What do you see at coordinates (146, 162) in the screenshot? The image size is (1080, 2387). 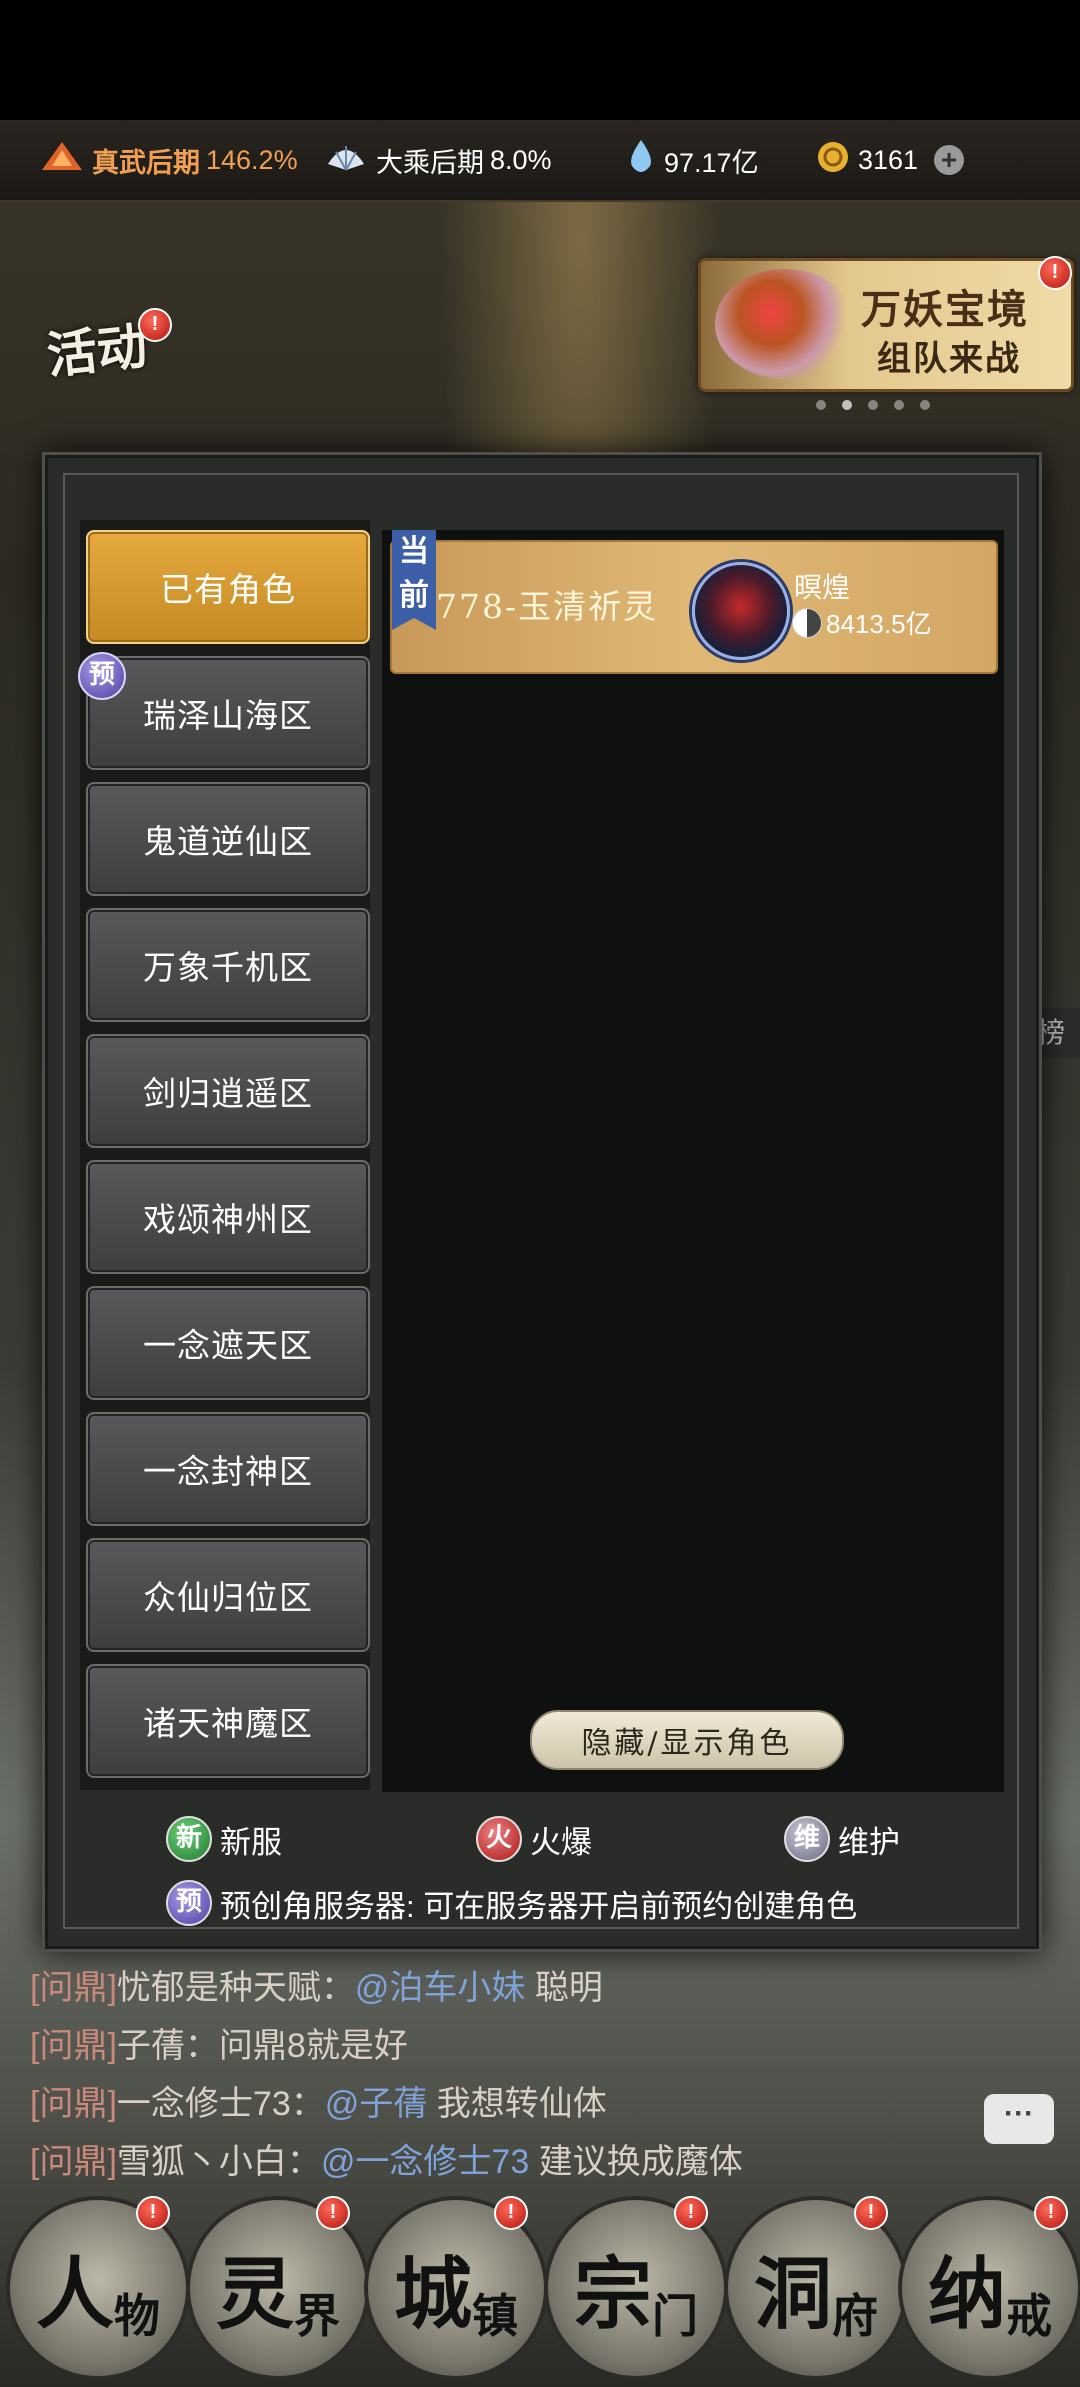 I see `realm-label: 真武后期` at bounding box center [146, 162].